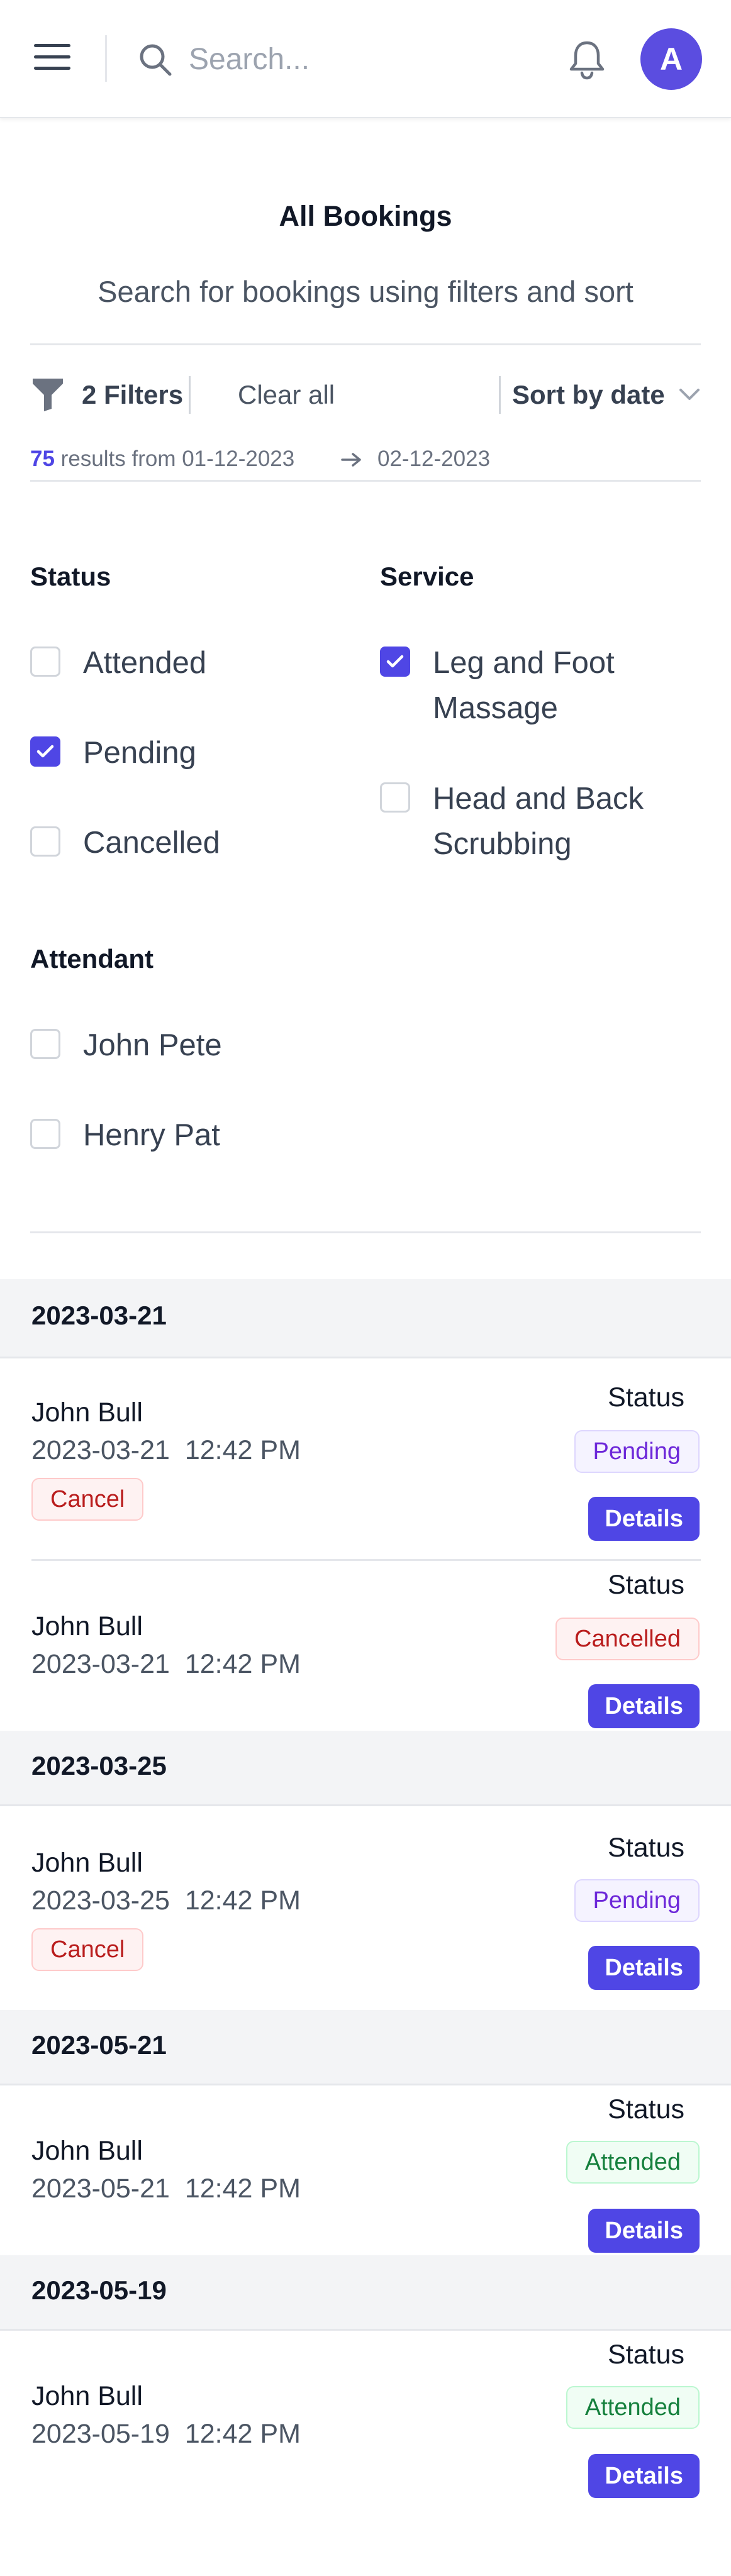  What do you see at coordinates (70, 576) in the screenshot?
I see `status-filter-title: Status` at bounding box center [70, 576].